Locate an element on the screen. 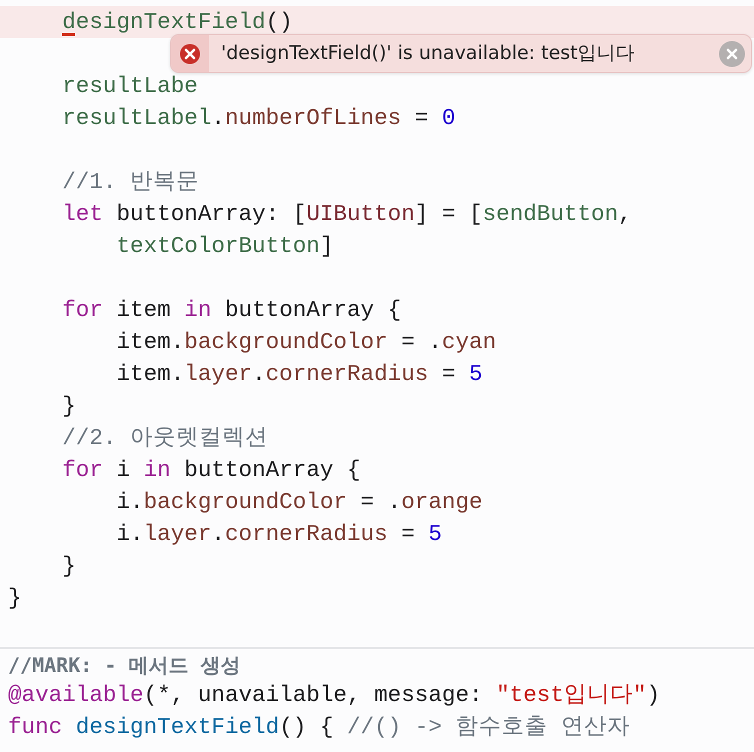 This screenshot has height=752, width=754. code-line: for i in buttonArray { is located at coordinates (211, 470).